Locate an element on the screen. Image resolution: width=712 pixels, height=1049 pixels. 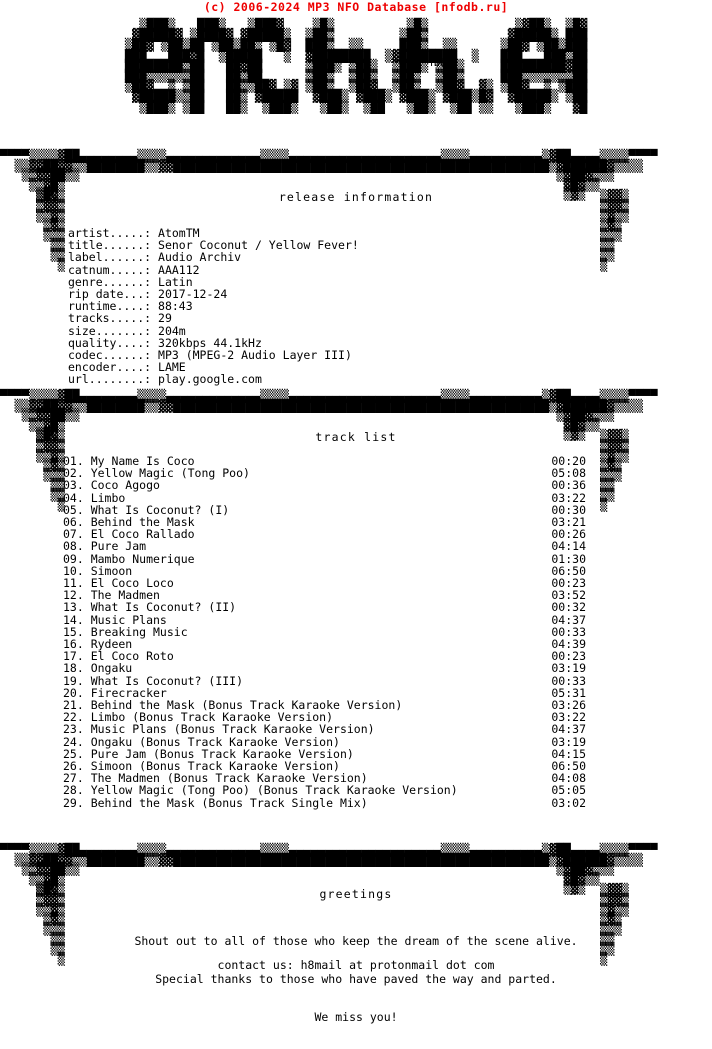
release-info-value: MP3 (MPEG-2 Audio Layer III) is located at coordinates (255, 355).